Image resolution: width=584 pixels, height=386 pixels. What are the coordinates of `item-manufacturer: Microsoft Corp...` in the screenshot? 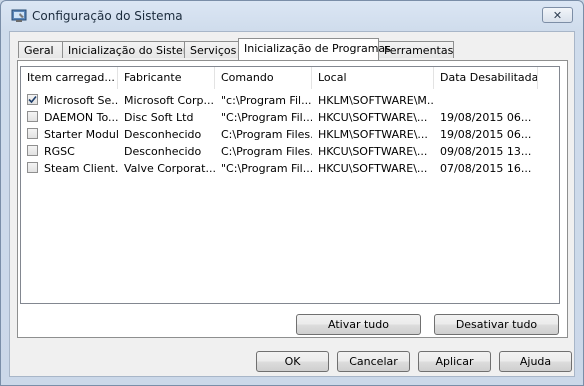 It's located at (169, 100).